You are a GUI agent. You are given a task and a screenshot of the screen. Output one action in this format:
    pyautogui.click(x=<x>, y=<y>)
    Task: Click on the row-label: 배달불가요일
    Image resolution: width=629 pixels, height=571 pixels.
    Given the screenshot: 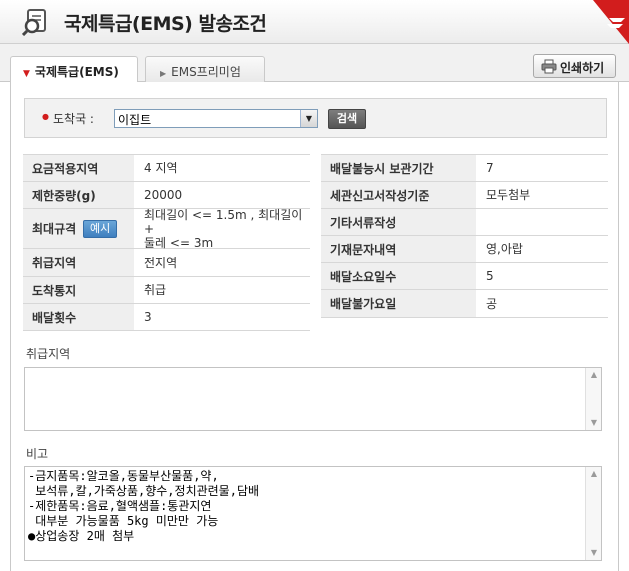 What is the action you would take?
    pyautogui.click(x=398, y=303)
    